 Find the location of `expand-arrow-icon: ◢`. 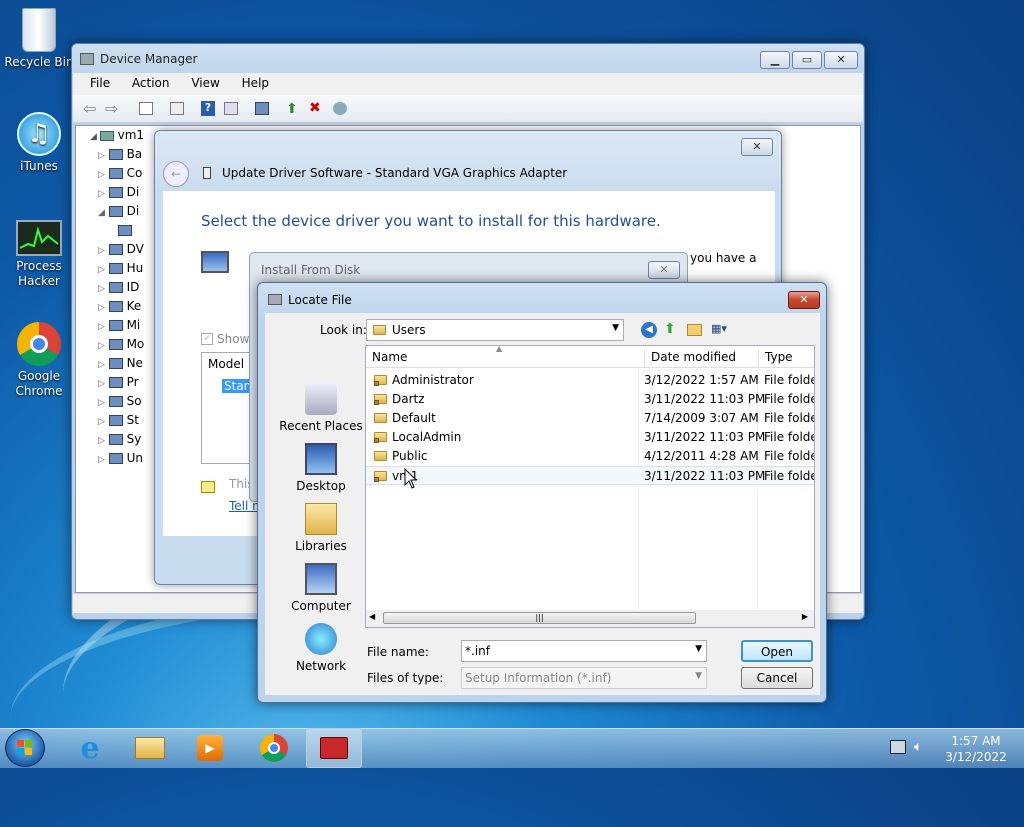

expand-arrow-icon: ◢ is located at coordinates (101, 213).